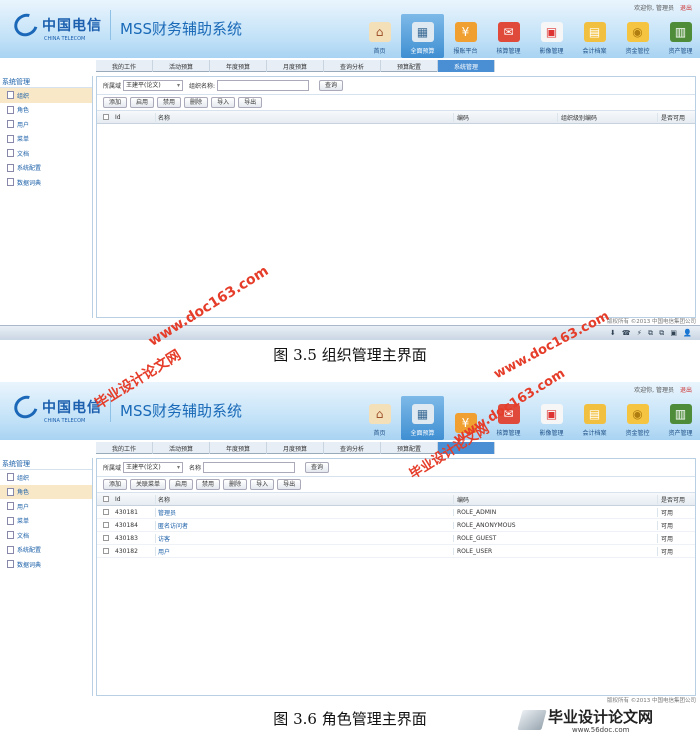 Image resolution: width=700 pixels, height=737 pixels. I want to click on coins-icon: ◉, so click(637, 32).